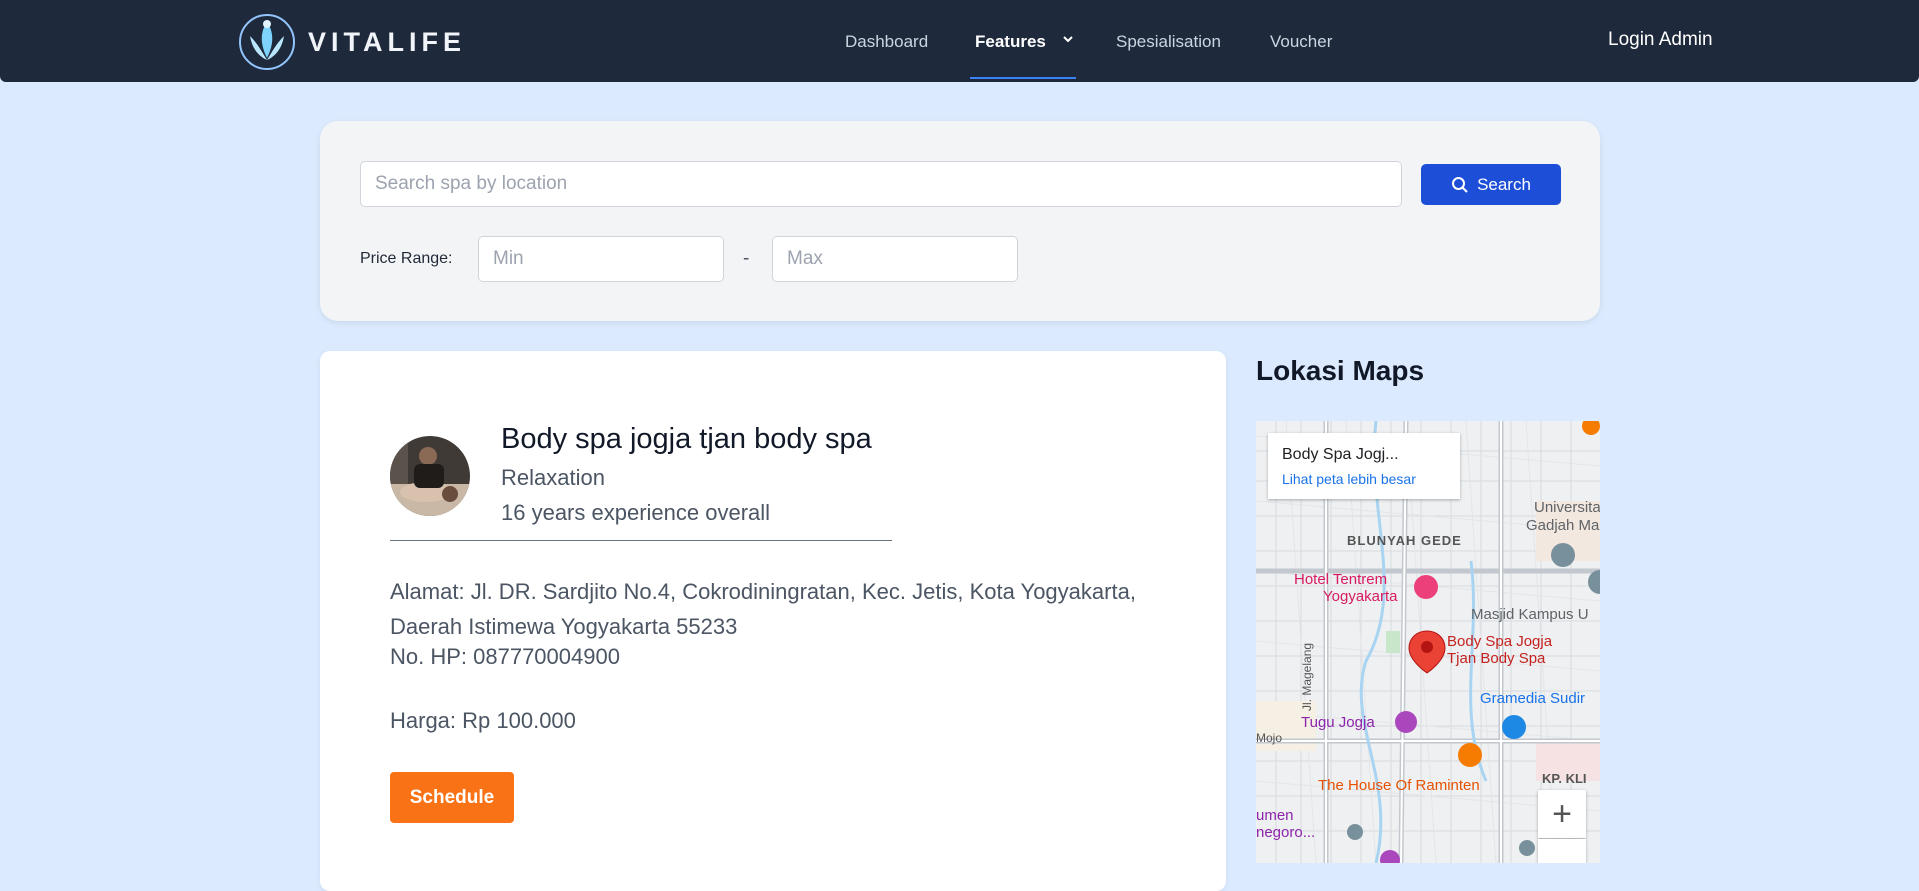 This screenshot has width=1919, height=891. What do you see at coordinates (1562, 851) in the screenshot?
I see `map-zoom-out-button` at bounding box center [1562, 851].